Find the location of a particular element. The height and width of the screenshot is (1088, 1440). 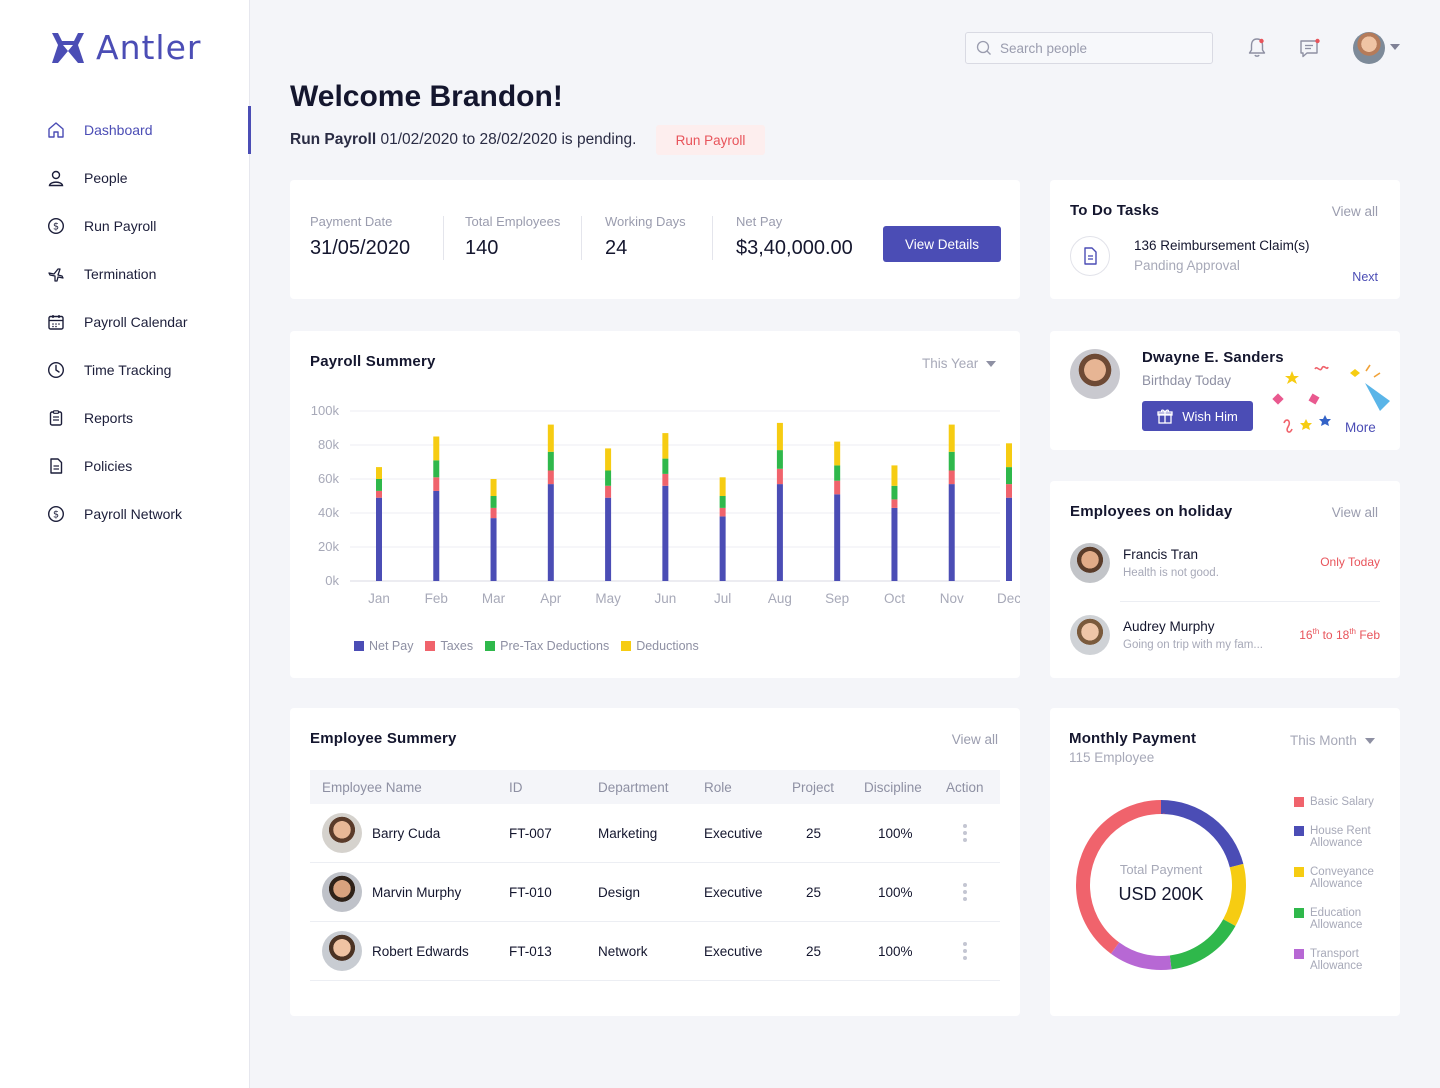

legend-item: Deductions is located at coordinates (660, 646).